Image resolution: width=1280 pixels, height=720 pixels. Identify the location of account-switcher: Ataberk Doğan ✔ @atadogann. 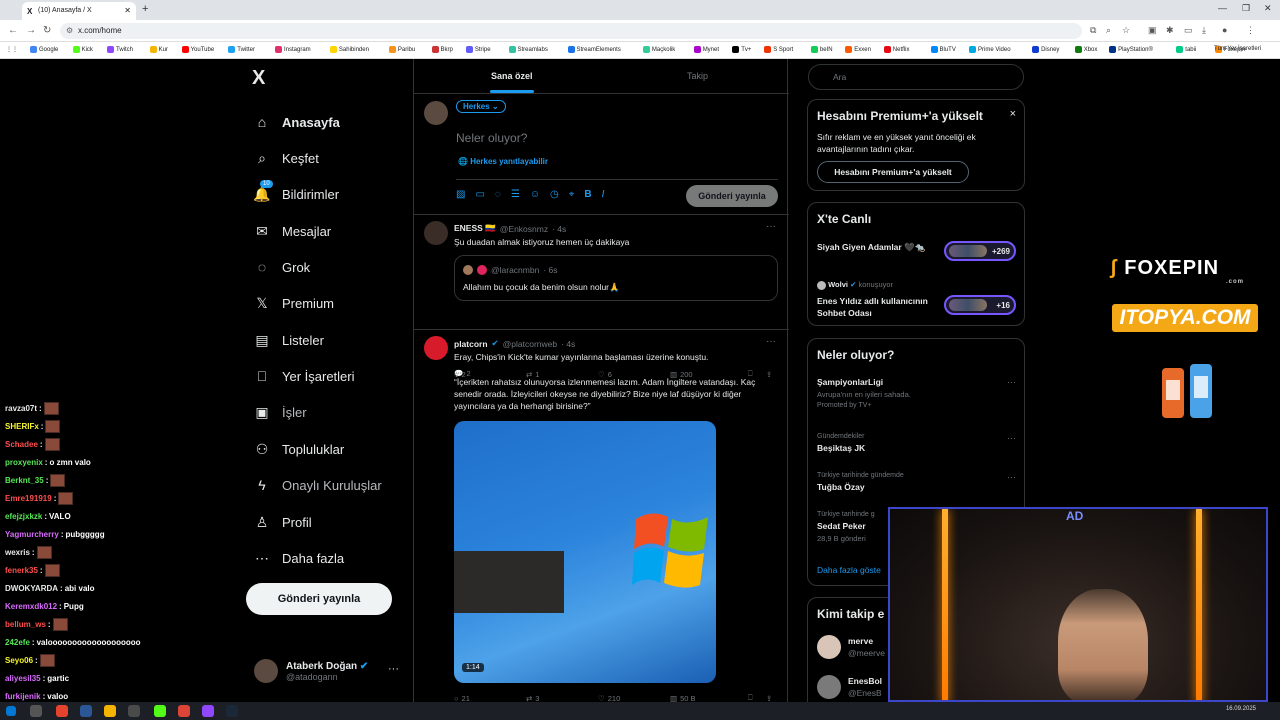
(311, 671).